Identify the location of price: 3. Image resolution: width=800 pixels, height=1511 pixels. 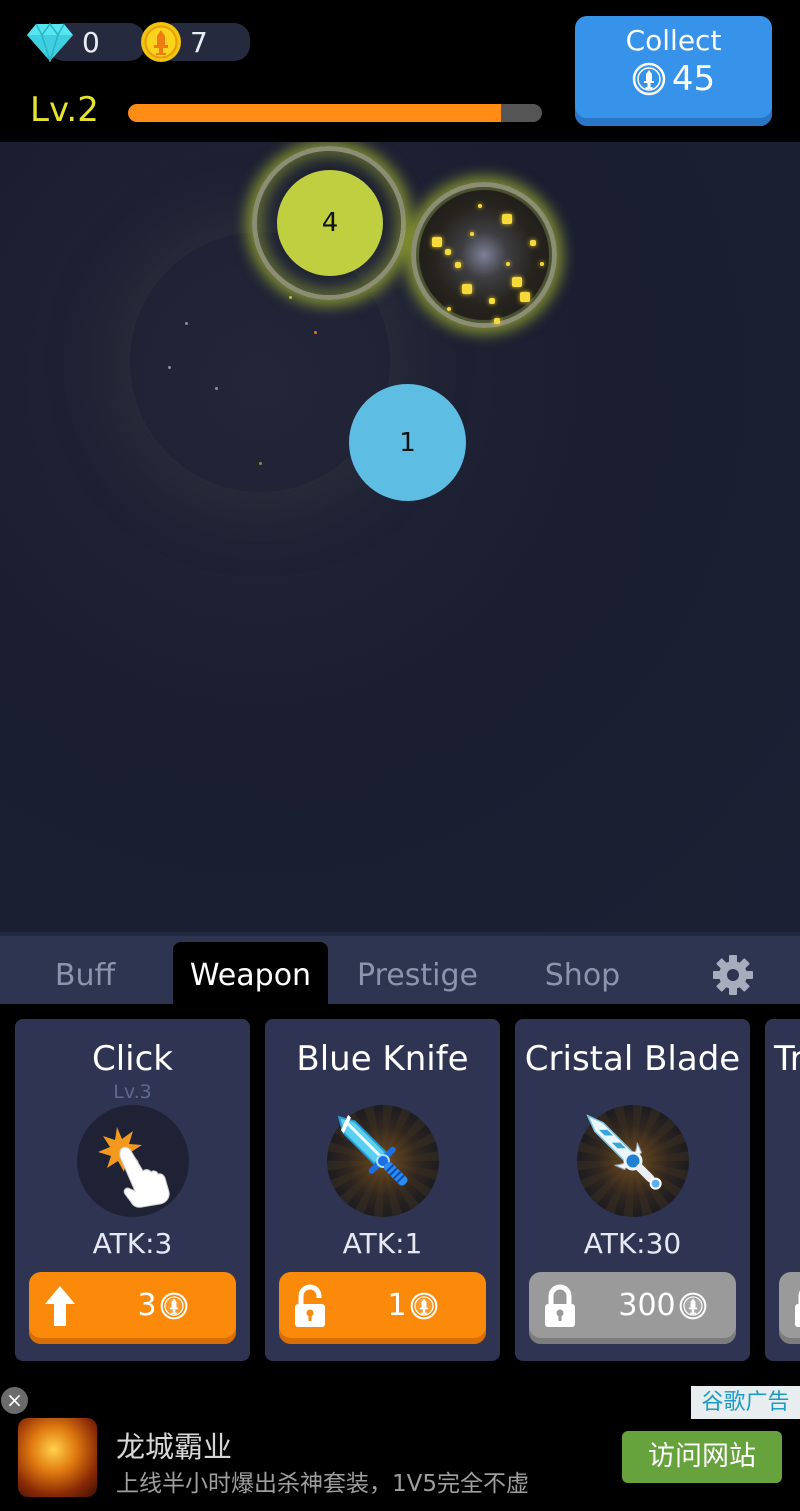
(162, 1305).